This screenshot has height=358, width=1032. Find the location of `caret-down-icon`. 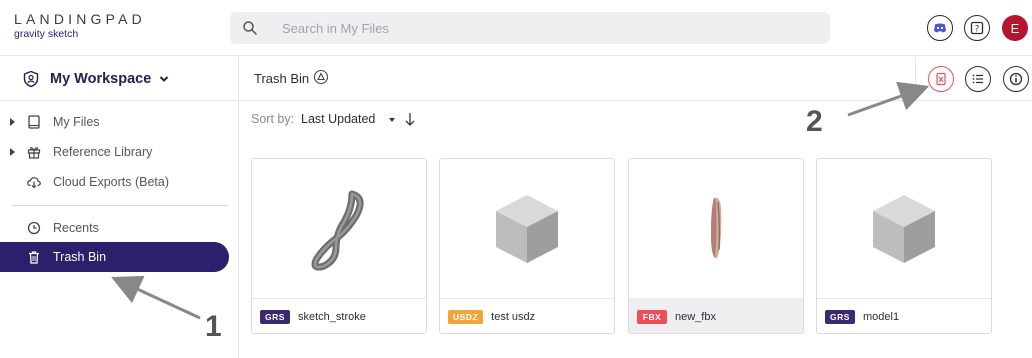

caret-down-icon is located at coordinates (392, 120).